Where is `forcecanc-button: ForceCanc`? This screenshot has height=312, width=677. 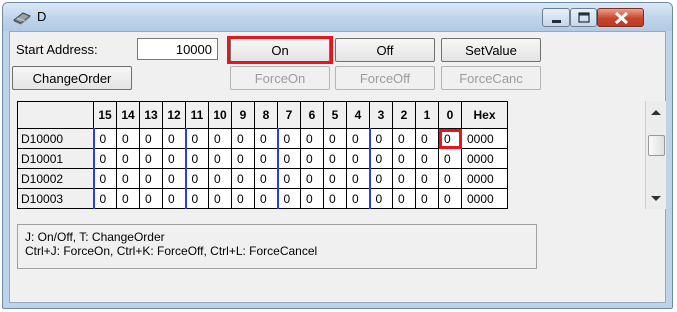 forcecanc-button: ForceCanc is located at coordinates (491, 78).